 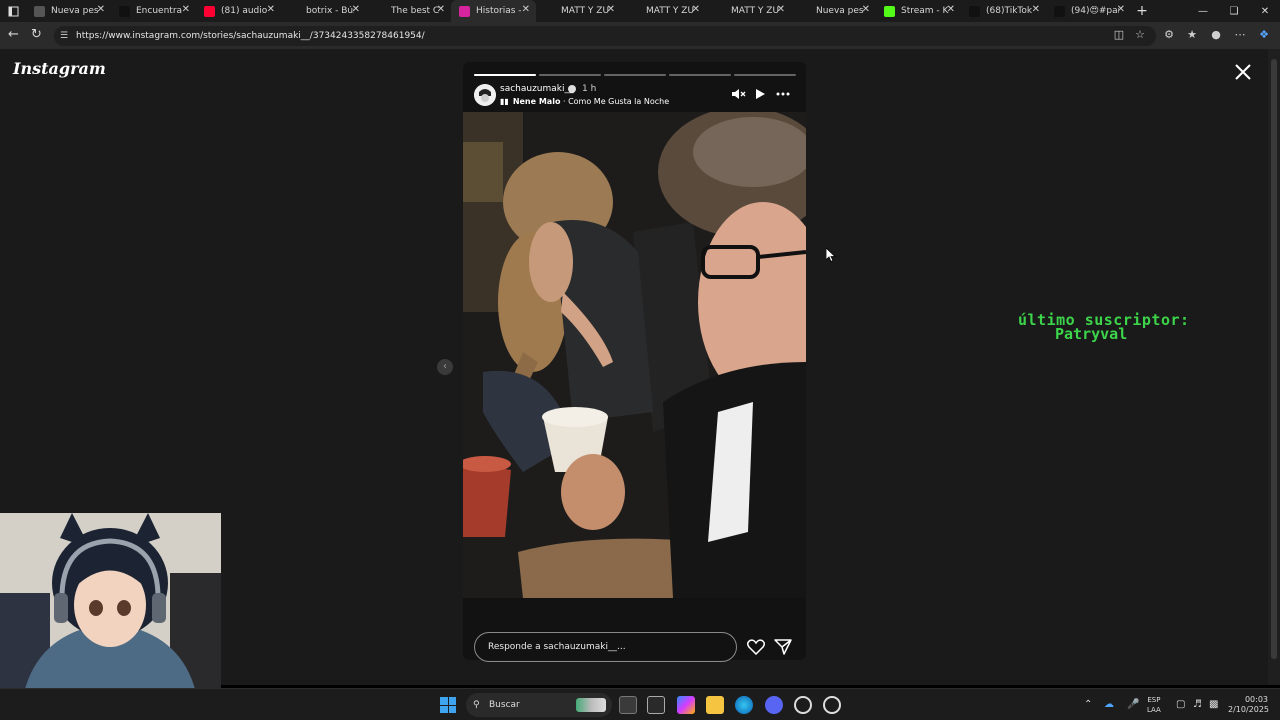 What do you see at coordinates (64, 36) in the screenshot?
I see `site-info-icon: ☰` at bounding box center [64, 36].